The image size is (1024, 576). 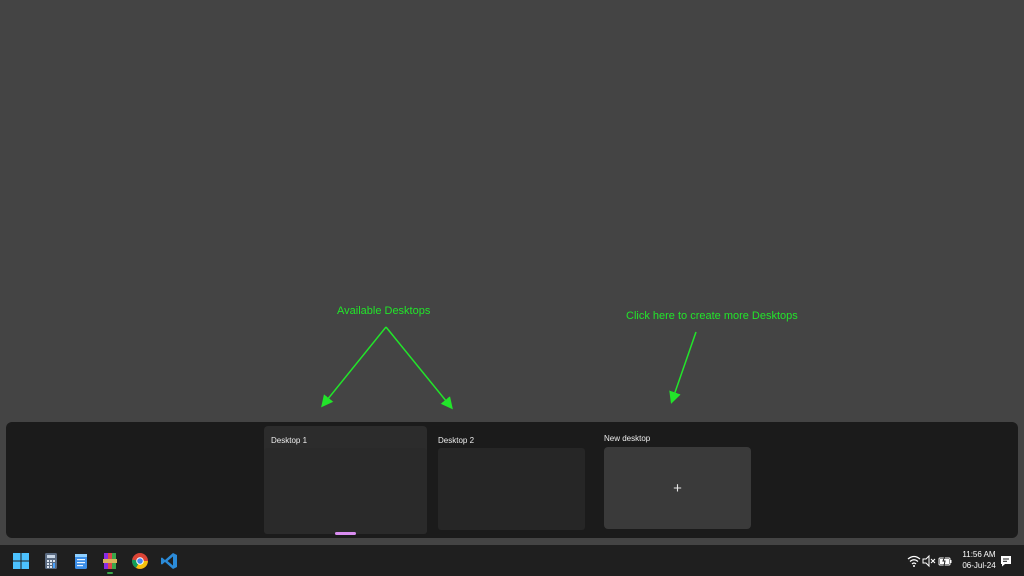 I want to click on taskbar: 11:56 AM 06-Jul-24, so click(x=512, y=560).